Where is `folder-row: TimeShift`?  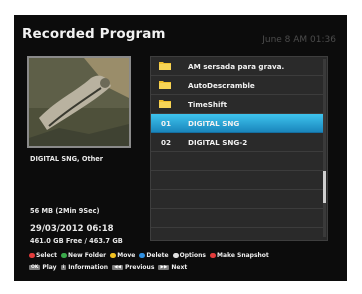 folder-row: TimeShift is located at coordinates (237, 104).